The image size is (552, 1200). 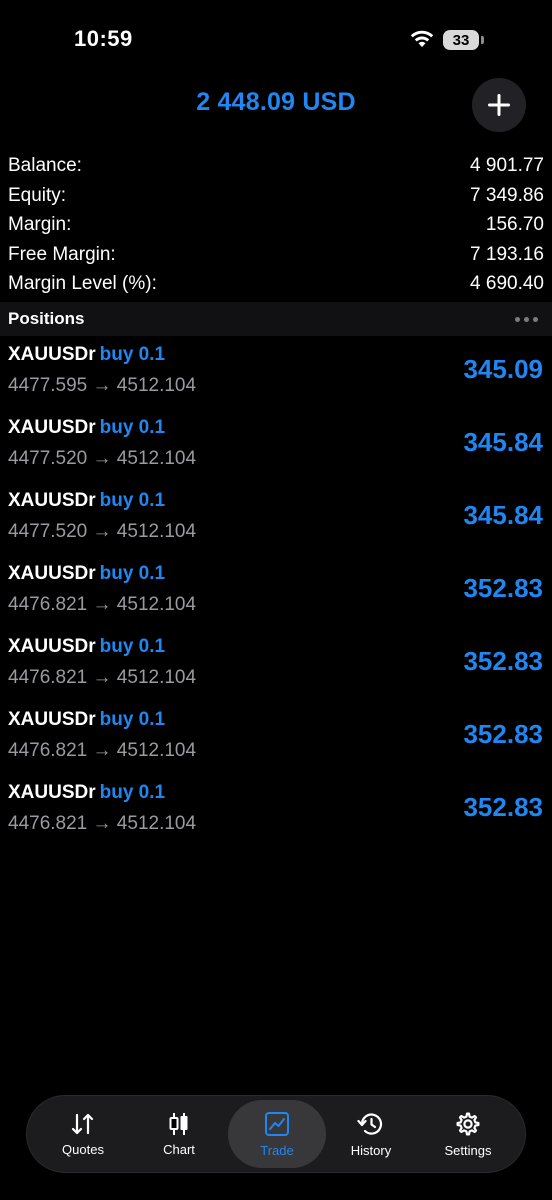 I want to click on battery-tip, so click(x=482, y=40).